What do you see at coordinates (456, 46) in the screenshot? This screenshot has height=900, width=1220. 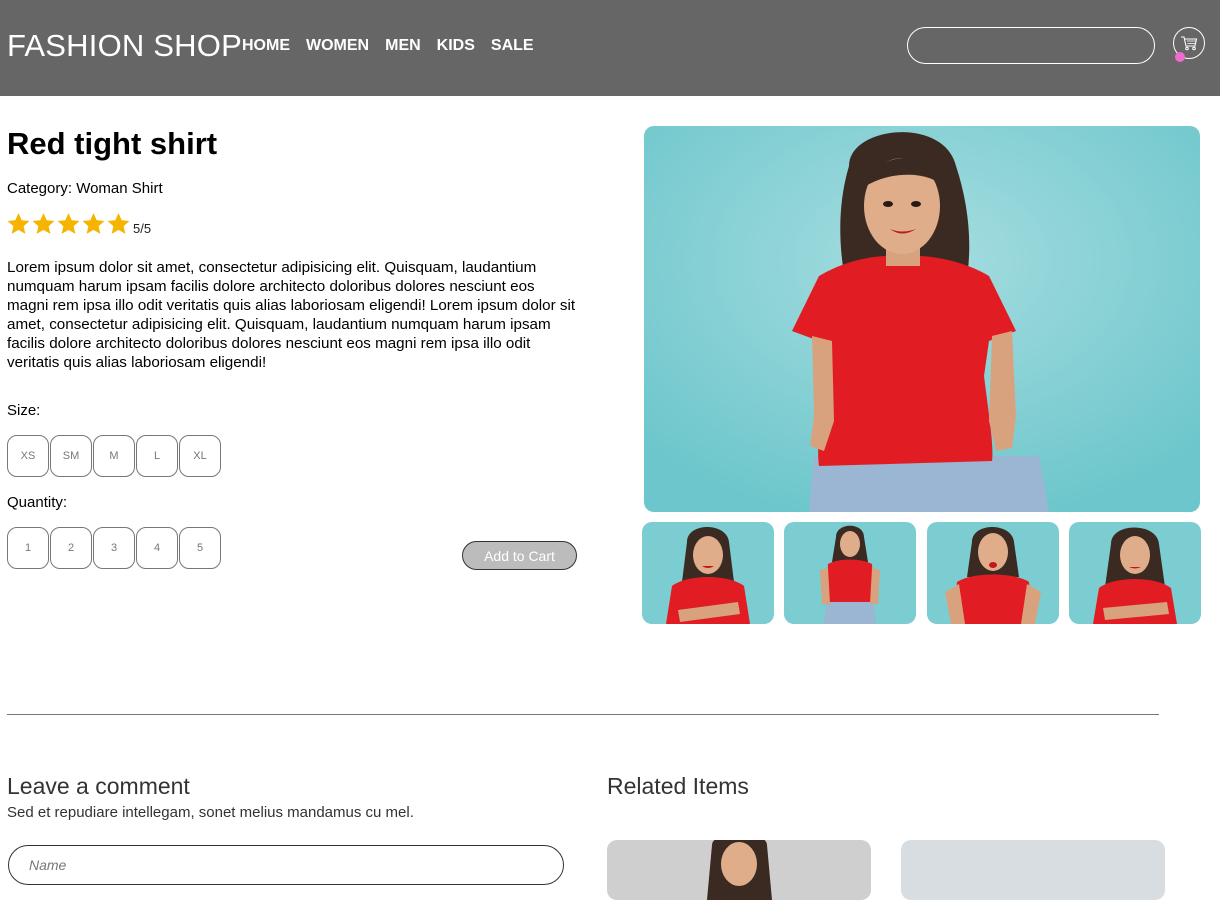 I see `nav-kids: KIDS` at bounding box center [456, 46].